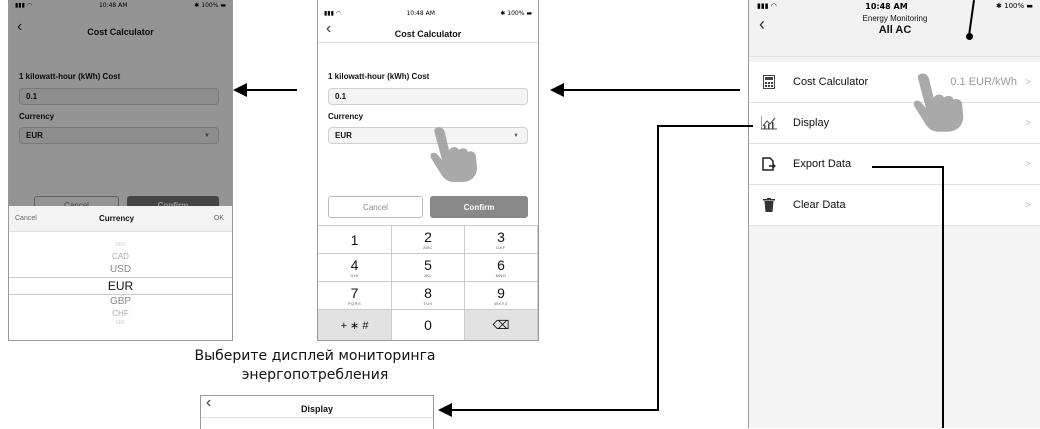 The width and height of the screenshot is (1040, 429). What do you see at coordinates (428, 268) in the screenshot?
I see `key-5: 5 JKL` at bounding box center [428, 268].